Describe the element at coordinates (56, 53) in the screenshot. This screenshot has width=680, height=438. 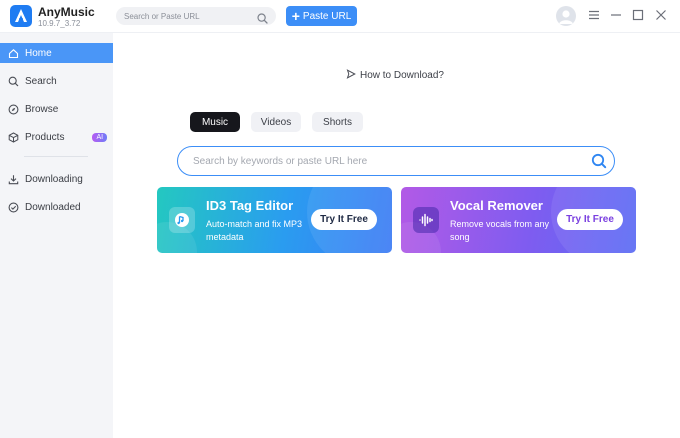
I see `sidebar-item-home: Home` at that location.